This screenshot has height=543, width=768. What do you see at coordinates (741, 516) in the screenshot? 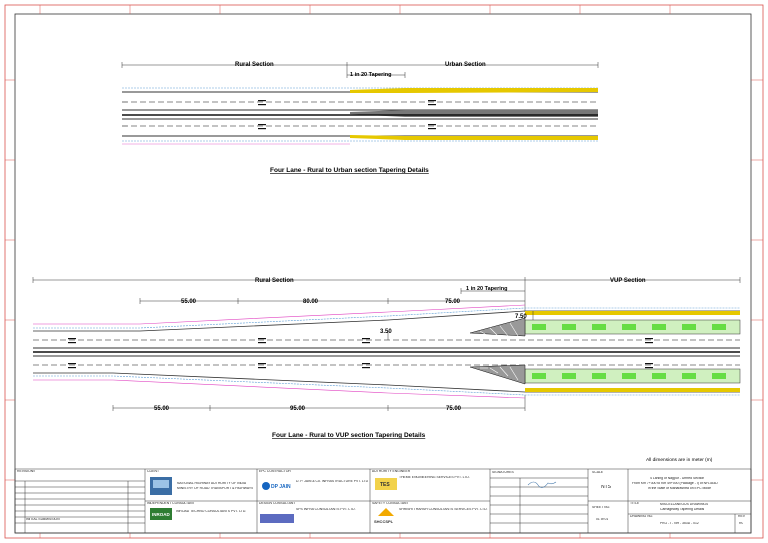
I see `rev-label: REV` at bounding box center [741, 516].